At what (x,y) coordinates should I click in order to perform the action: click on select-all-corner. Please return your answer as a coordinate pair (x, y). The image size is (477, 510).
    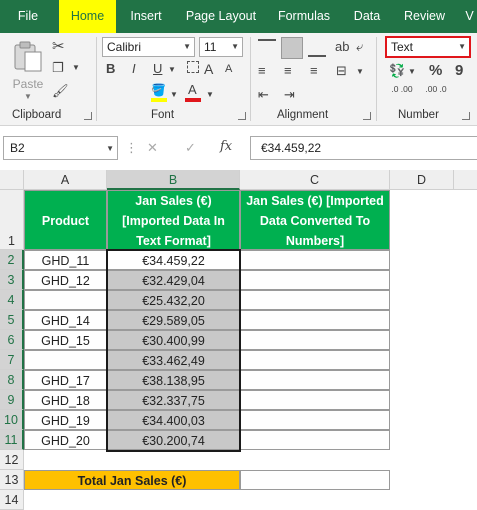
    Looking at the image, I should click on (12, 180).